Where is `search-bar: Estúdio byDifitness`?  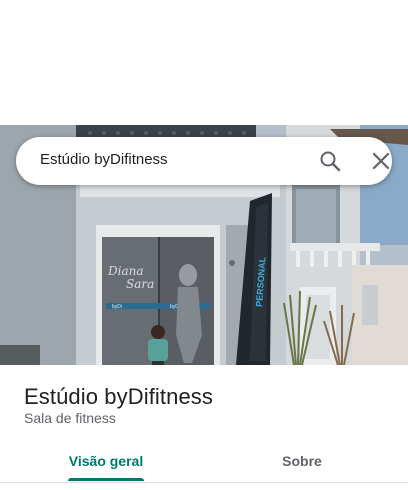
search-bar: Estúdio byDifitness is located at coordinates (204, 161).